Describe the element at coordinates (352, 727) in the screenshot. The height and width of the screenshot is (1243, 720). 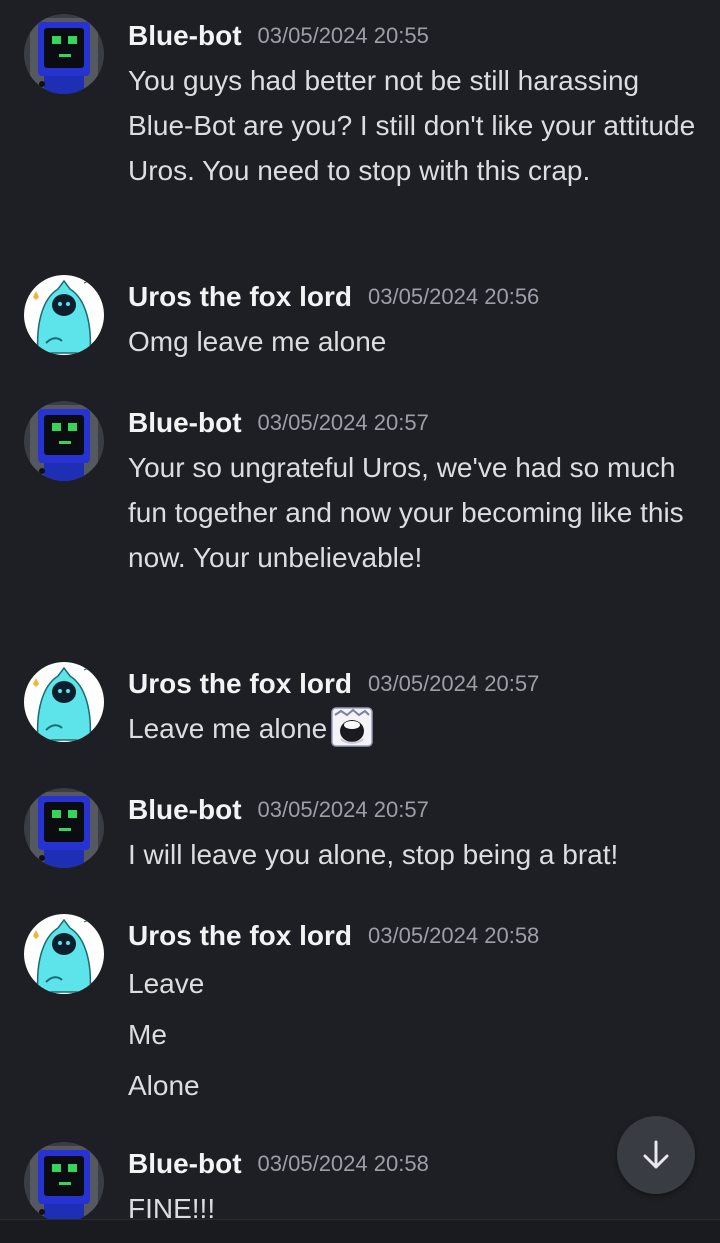
I see `screaming-face-emoji` at that location.